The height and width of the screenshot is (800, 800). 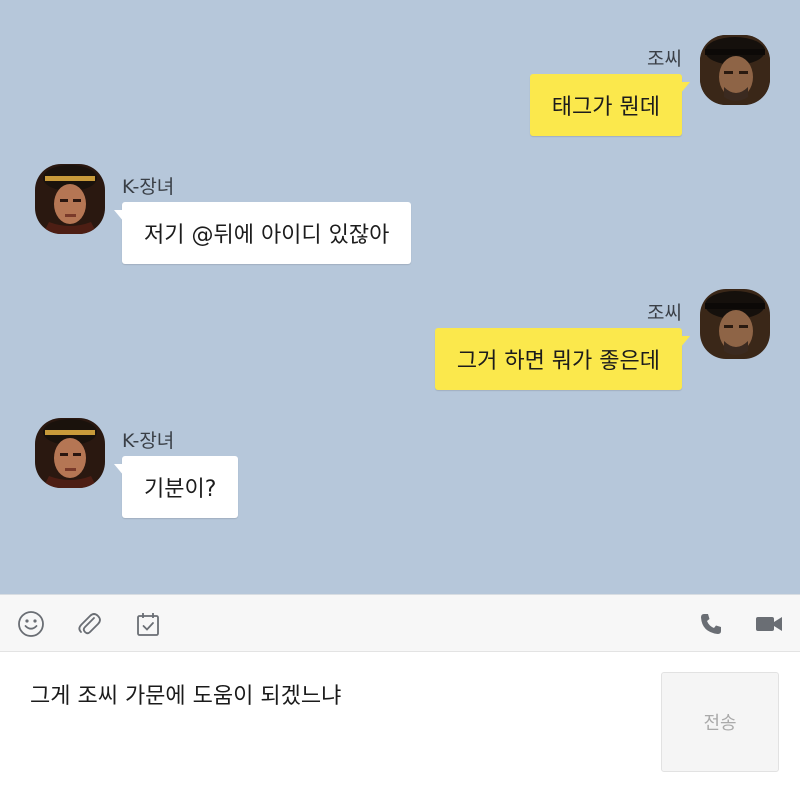 What do you see at coordinates (562, 359) in the screenshot?
I see `message-bubble-mine: 그거 하면 뭐가 좋은데` at bounding box center [562, 359].